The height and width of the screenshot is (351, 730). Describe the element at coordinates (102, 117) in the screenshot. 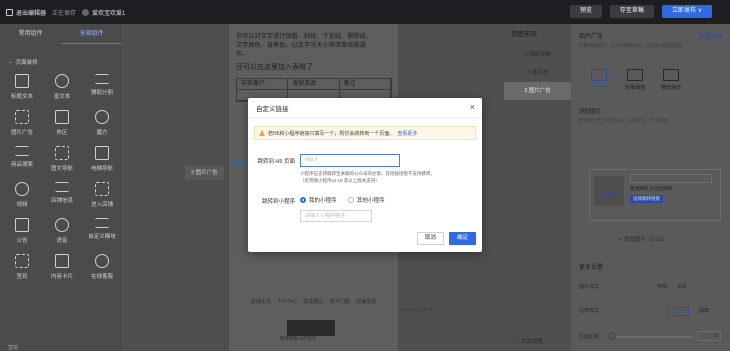

I see `cube-icon` at that location.